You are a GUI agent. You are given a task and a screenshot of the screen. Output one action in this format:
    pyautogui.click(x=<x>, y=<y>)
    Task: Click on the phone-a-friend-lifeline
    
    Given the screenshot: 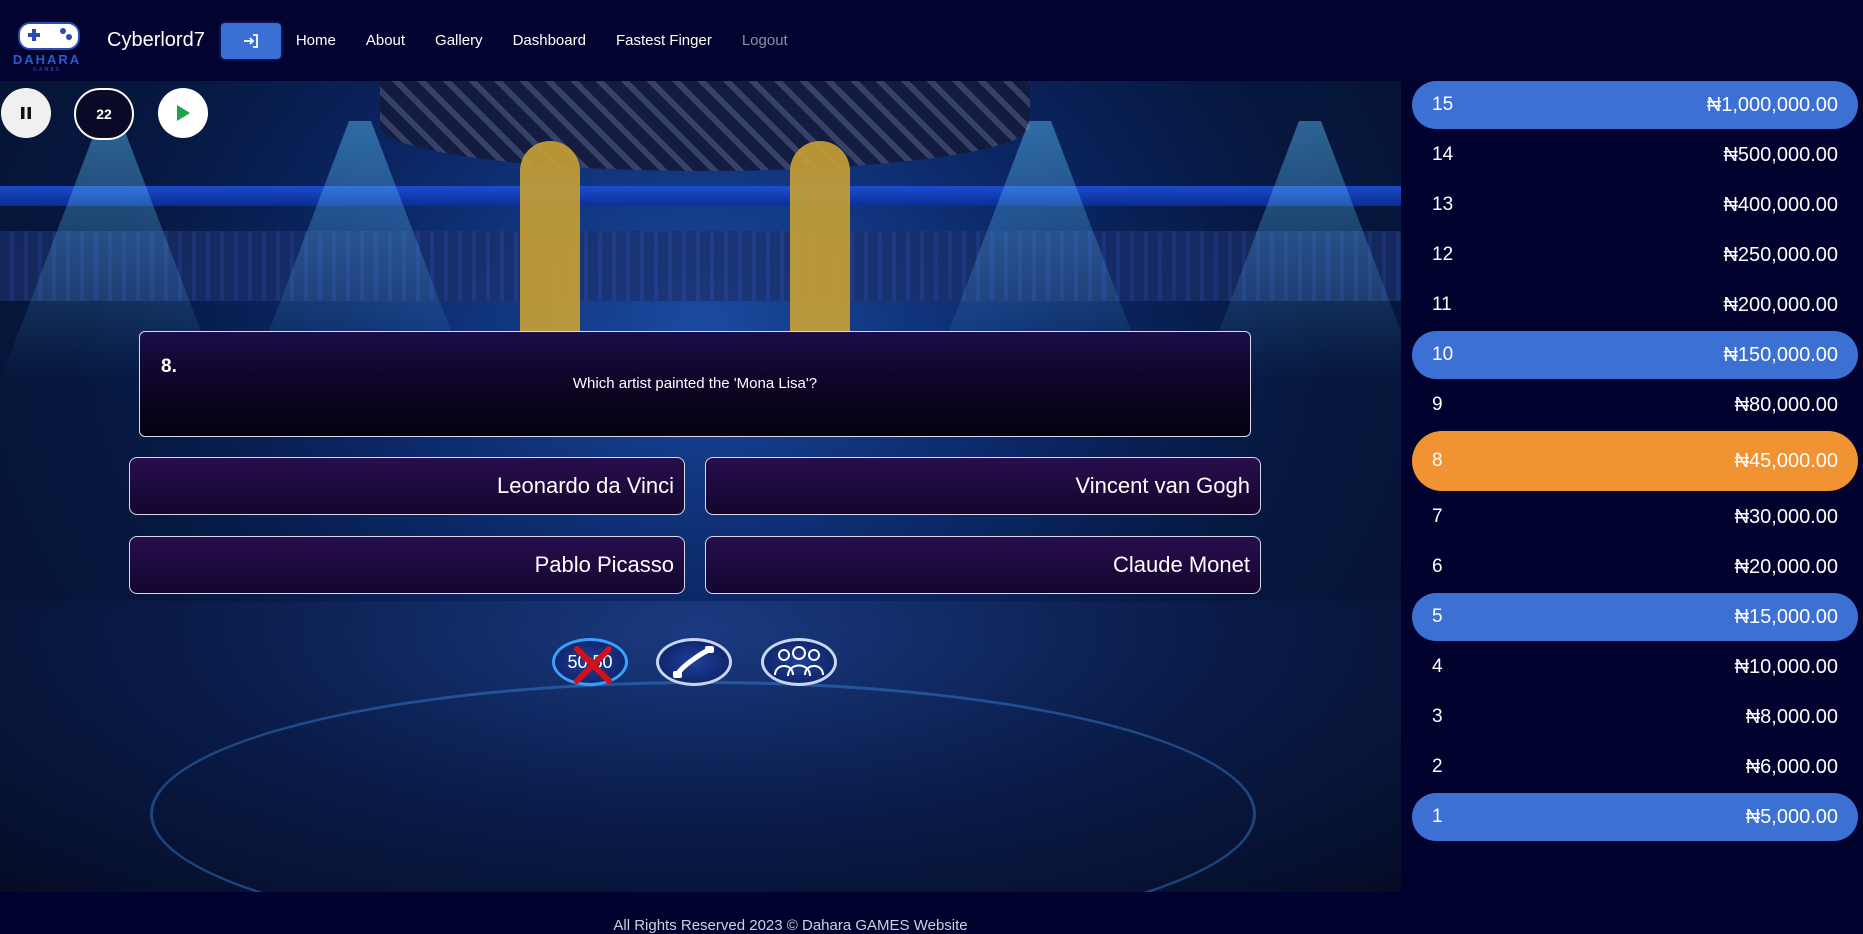 What is the action you would take?
    pyautogui.click(x=694, y=662)
    